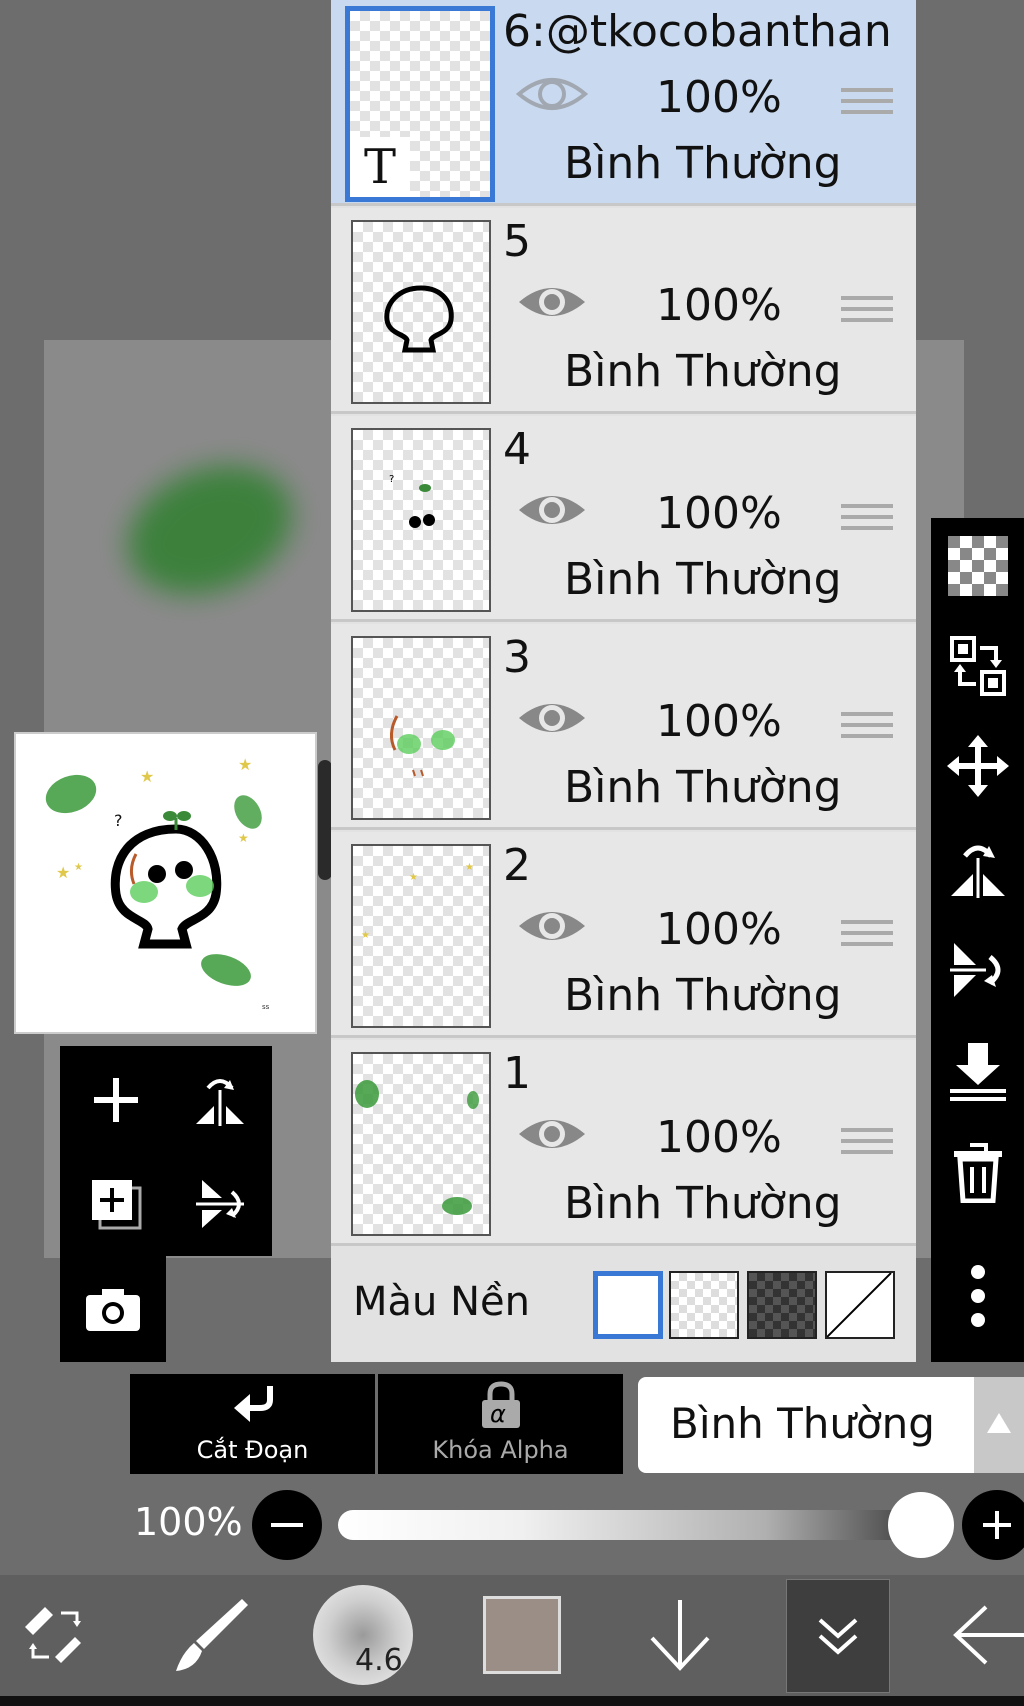  I want to click on swap-tools-button, so click(55, 1635).